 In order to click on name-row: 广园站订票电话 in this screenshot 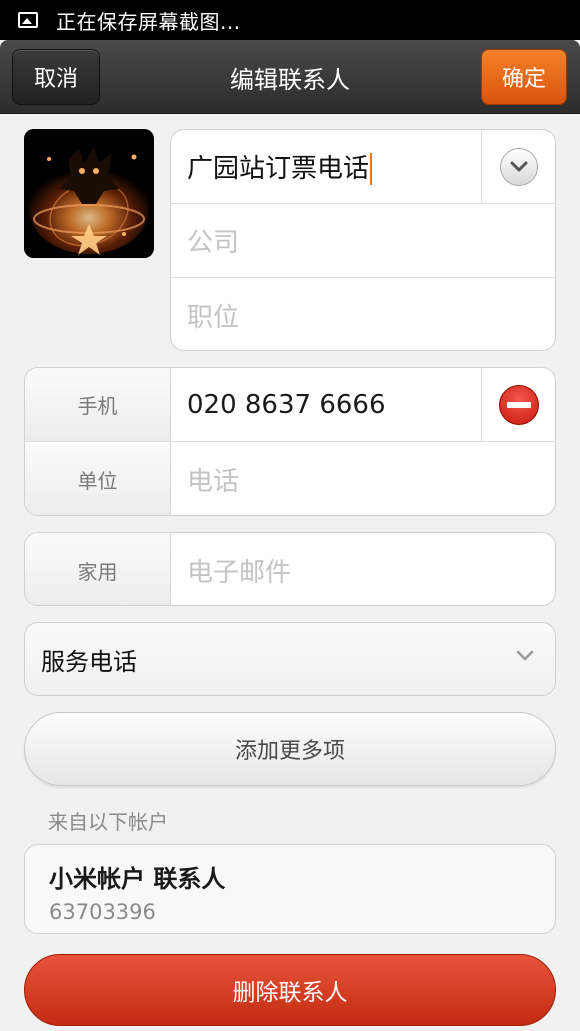, I will do `click(363, 167)`.